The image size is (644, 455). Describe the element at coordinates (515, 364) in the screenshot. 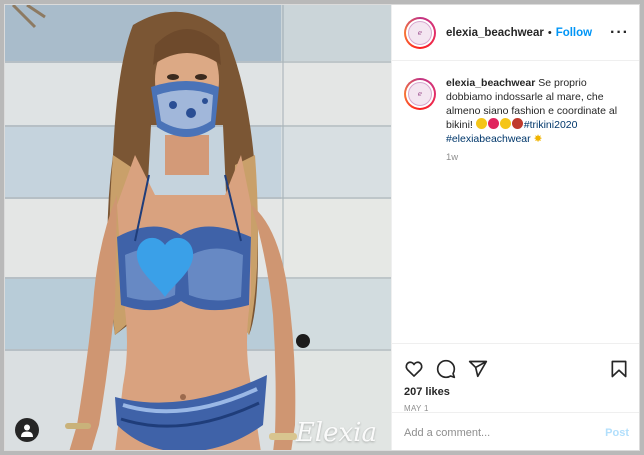

I see `action-bar` at that location.